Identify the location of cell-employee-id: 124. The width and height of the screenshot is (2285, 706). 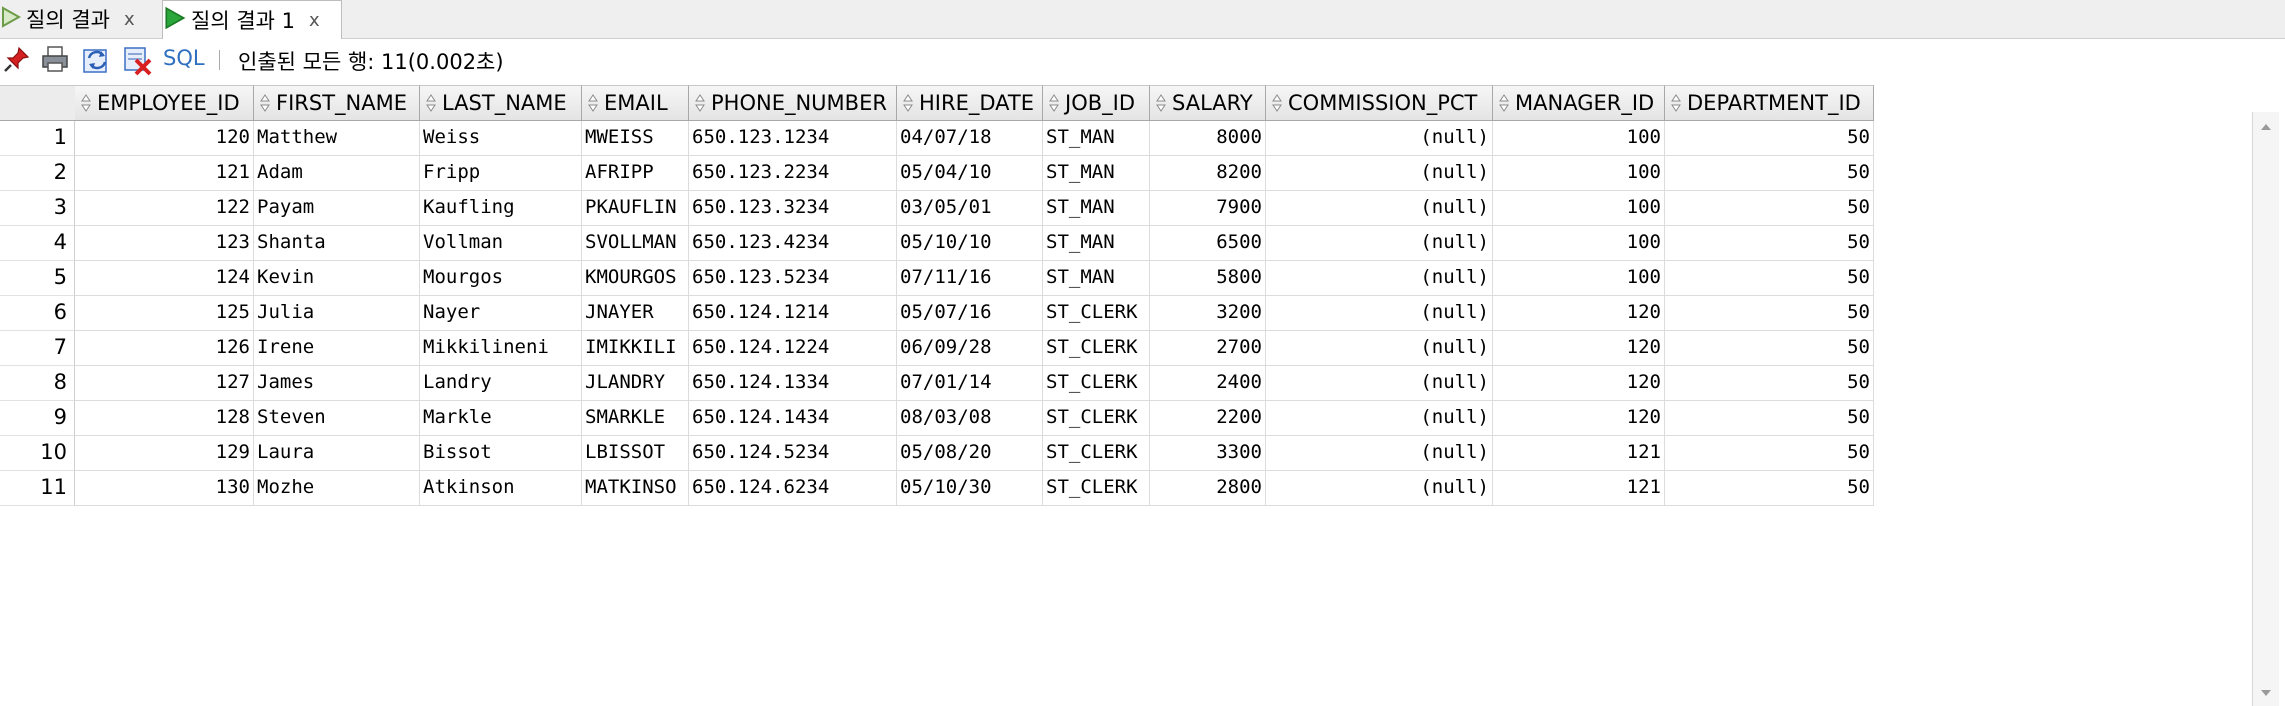
(164, 278).